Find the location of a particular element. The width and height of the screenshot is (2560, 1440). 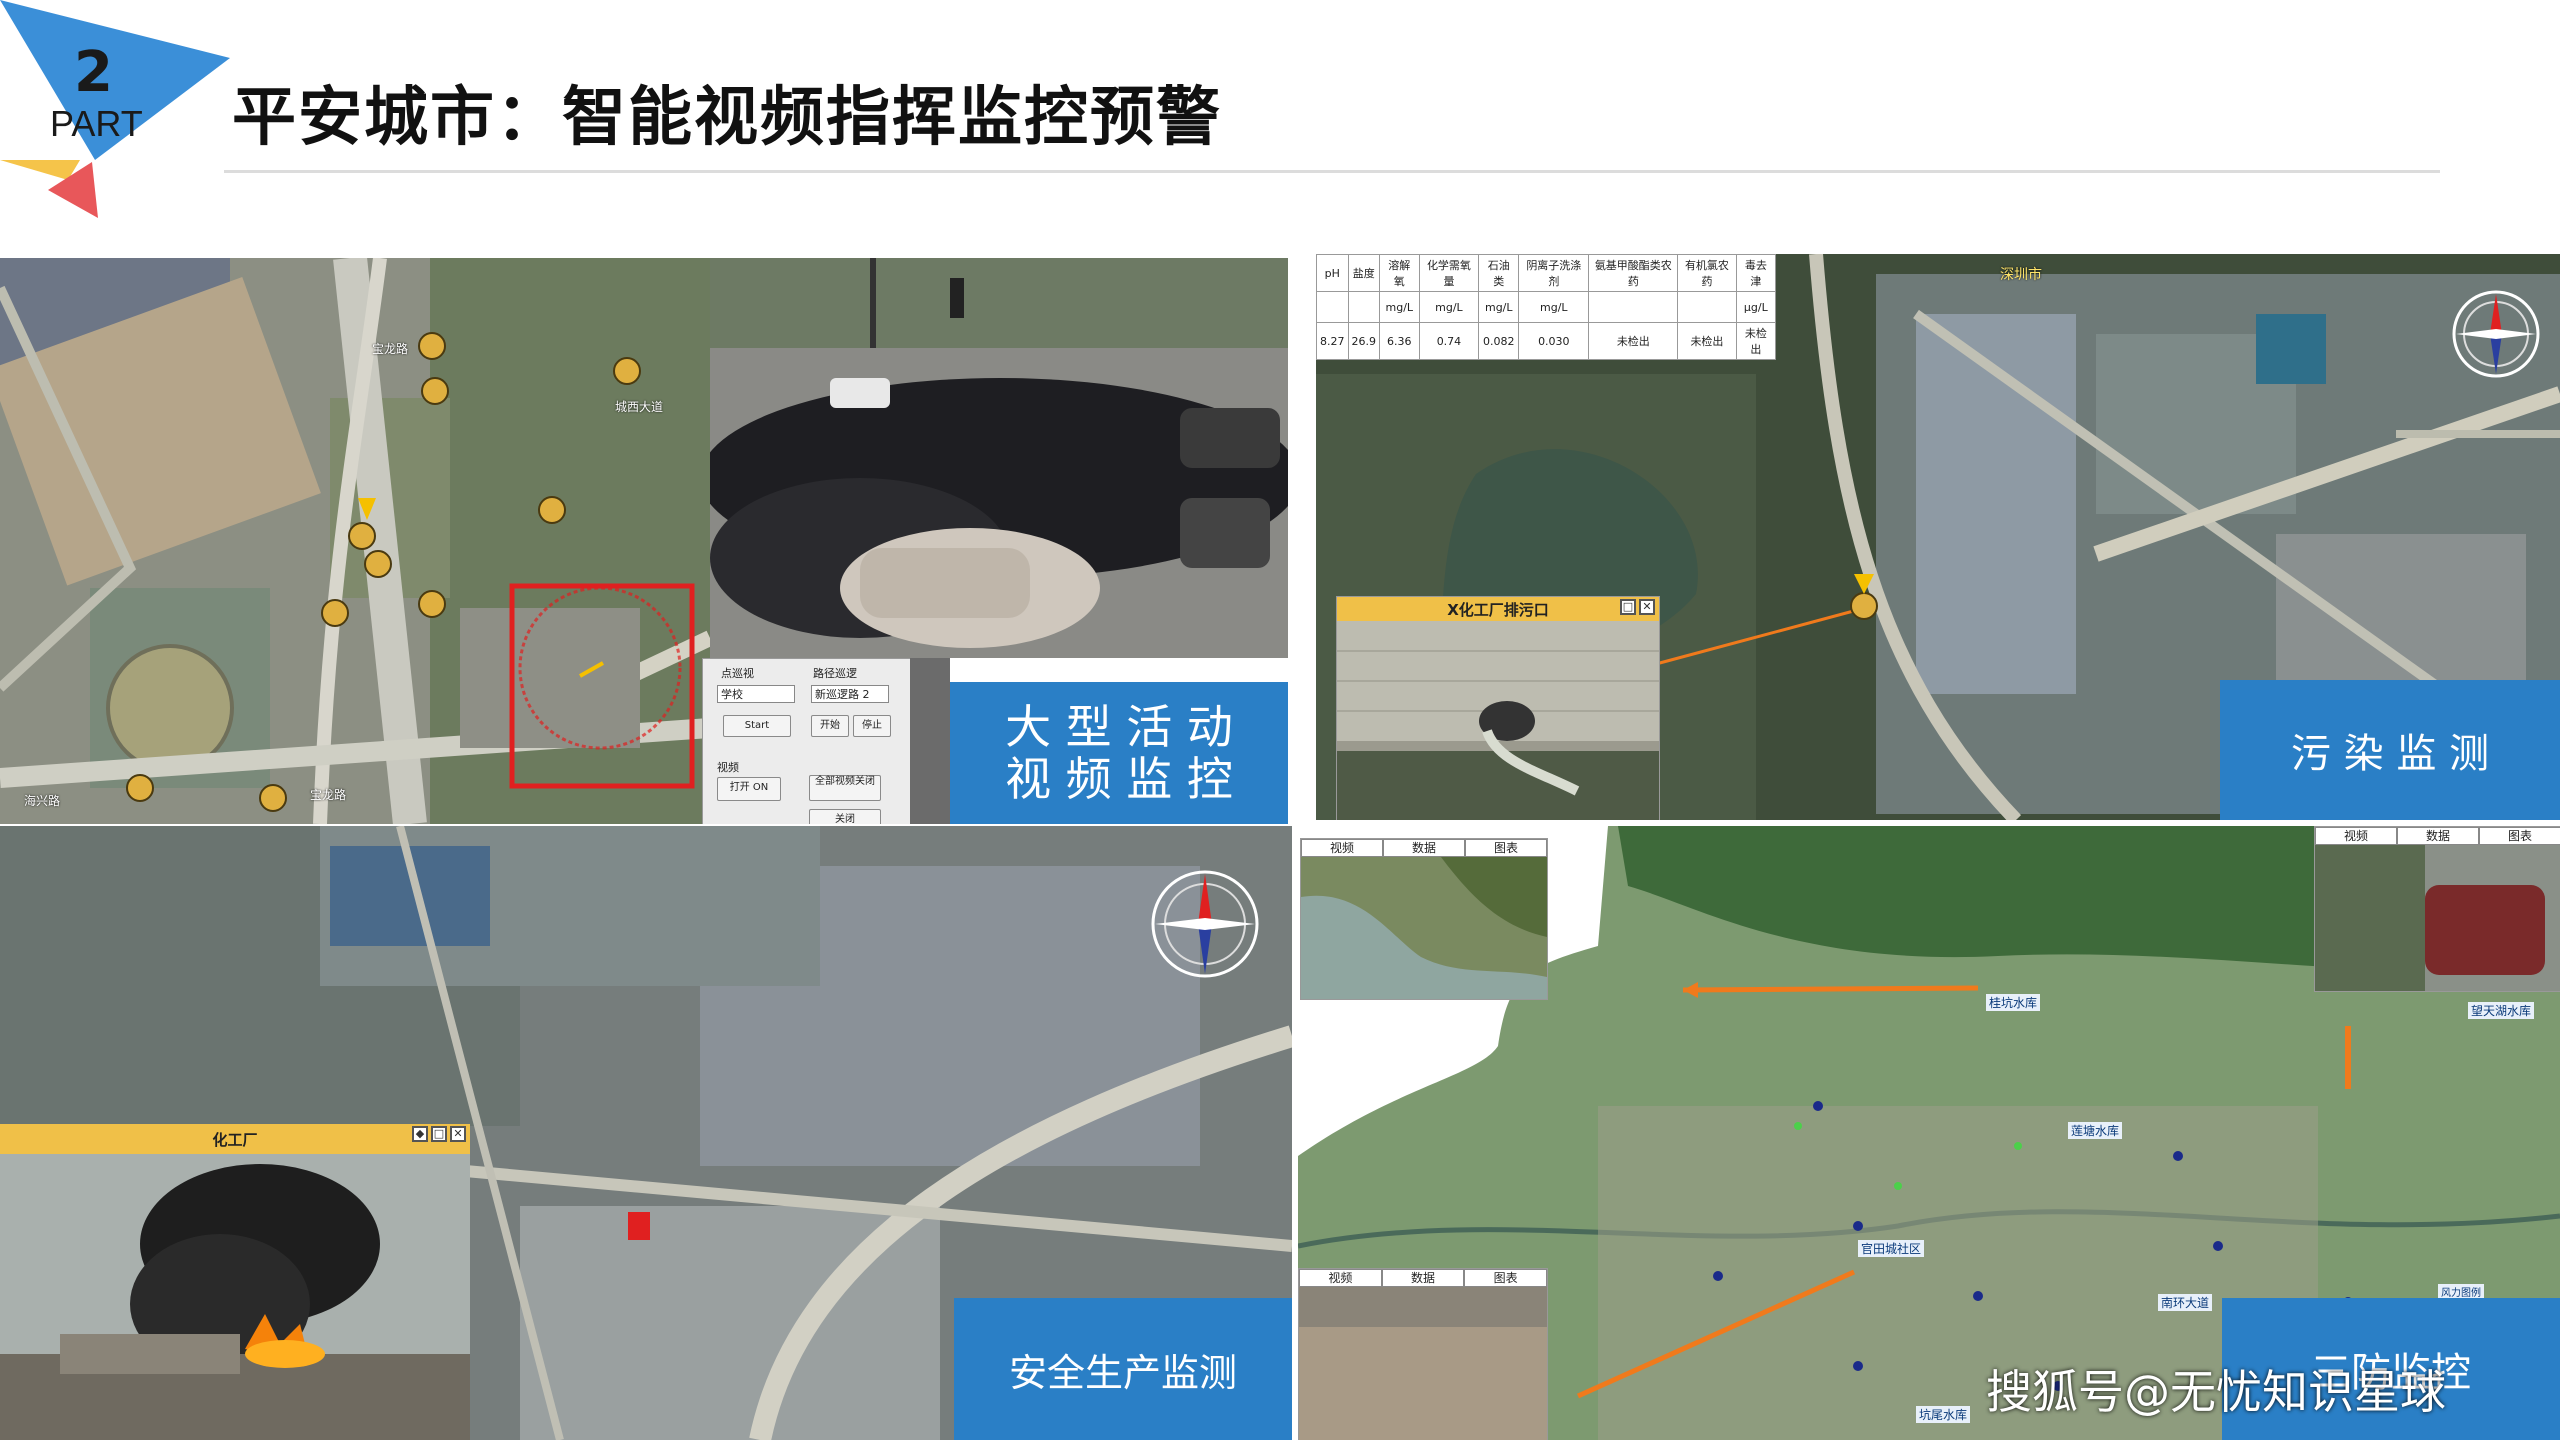

popup-title: X化工厂排污口 is located at coordinates (1498, 609).